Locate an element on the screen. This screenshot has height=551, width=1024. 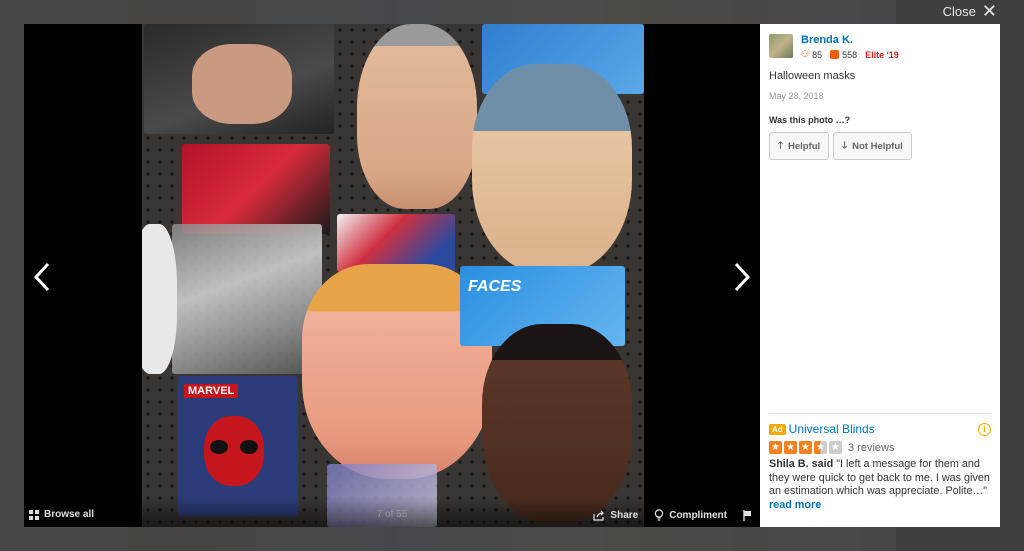
chevron-right-icon is located at coordinates (742, 277).